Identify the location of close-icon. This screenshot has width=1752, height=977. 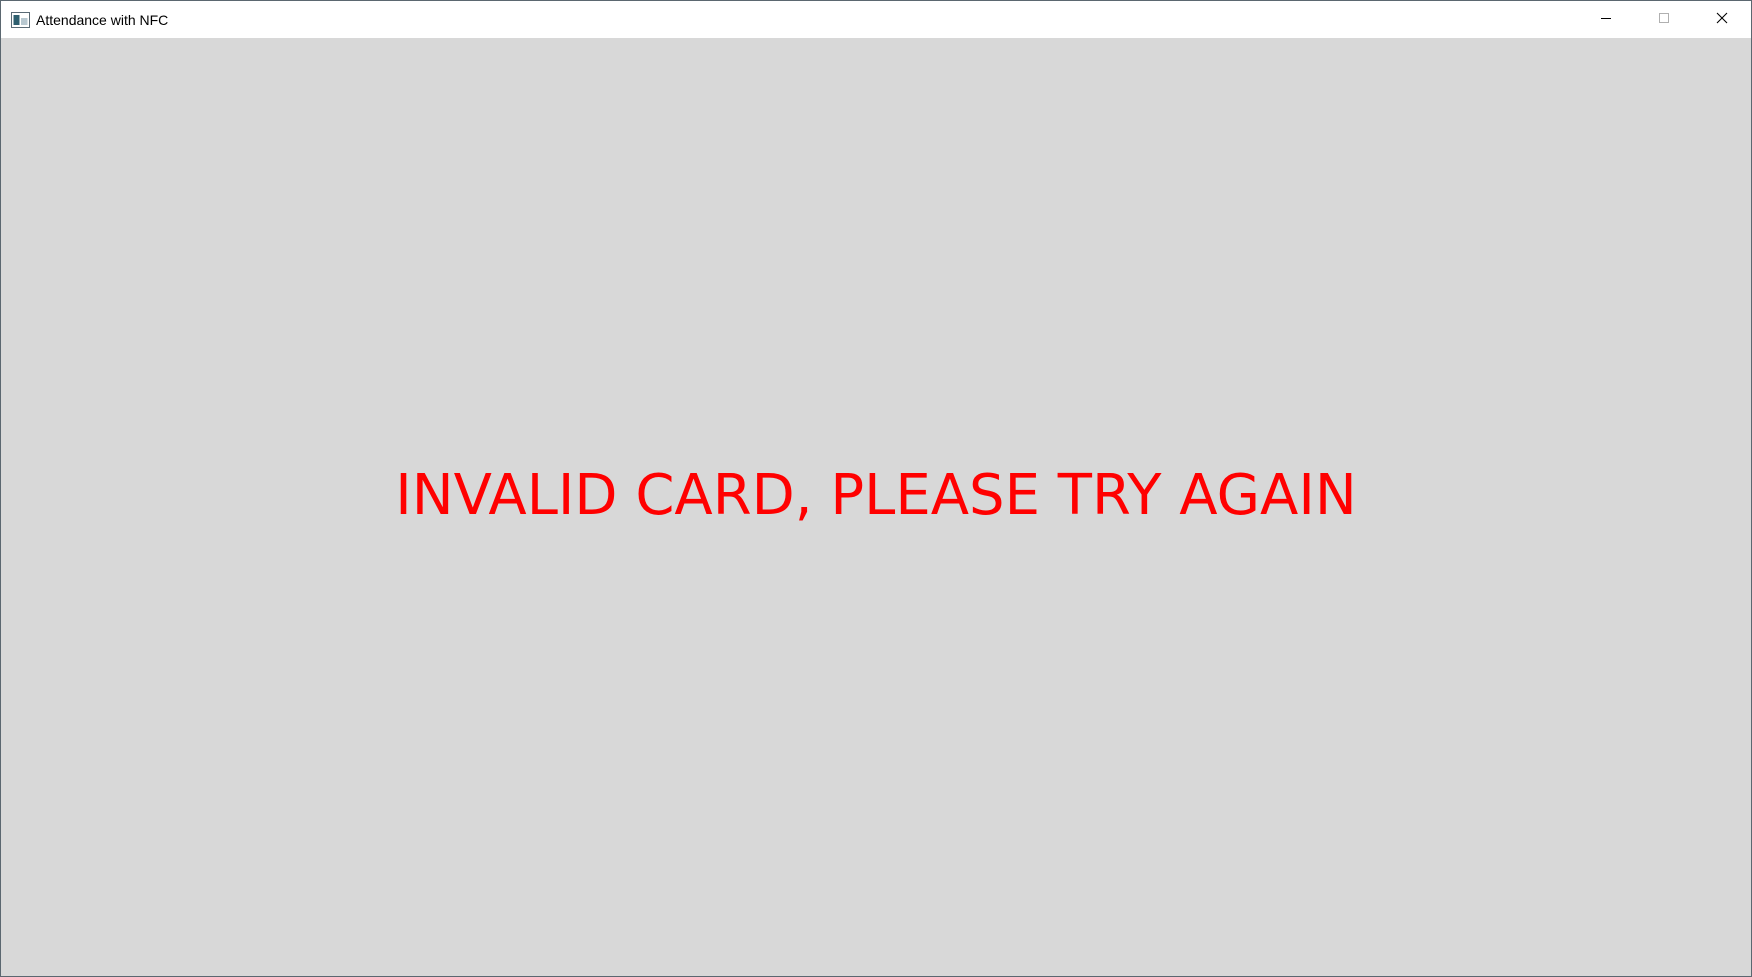
(1722, 20).